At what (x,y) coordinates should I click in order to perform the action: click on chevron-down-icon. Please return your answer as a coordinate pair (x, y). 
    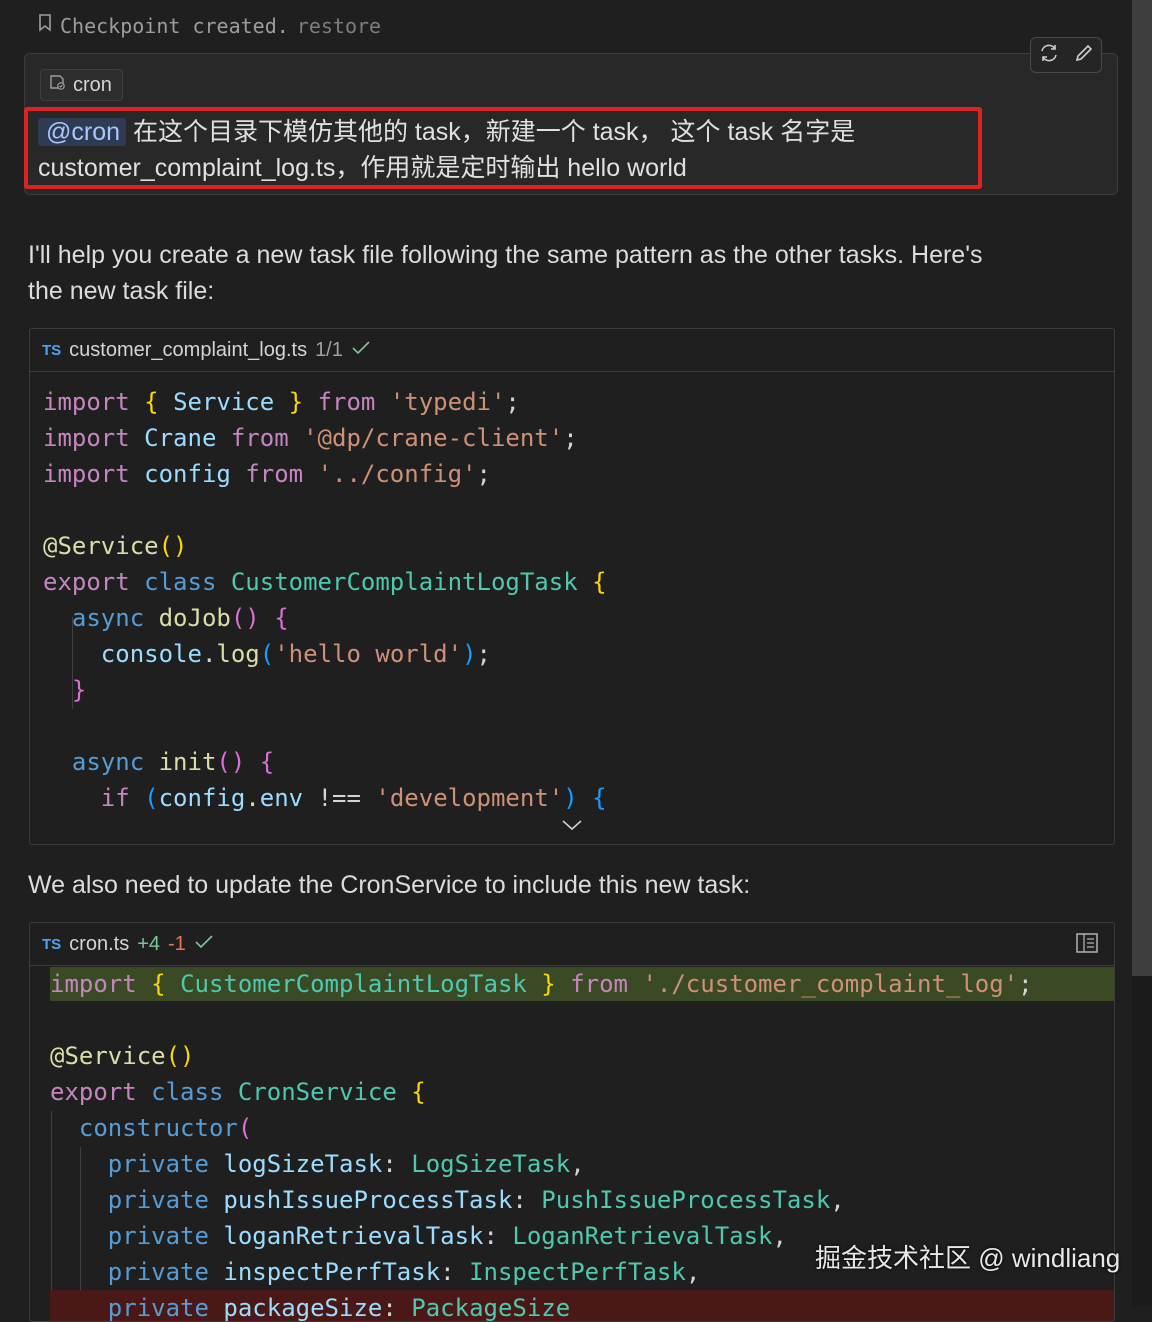
    Looking at the image, I should click on (572, 827).